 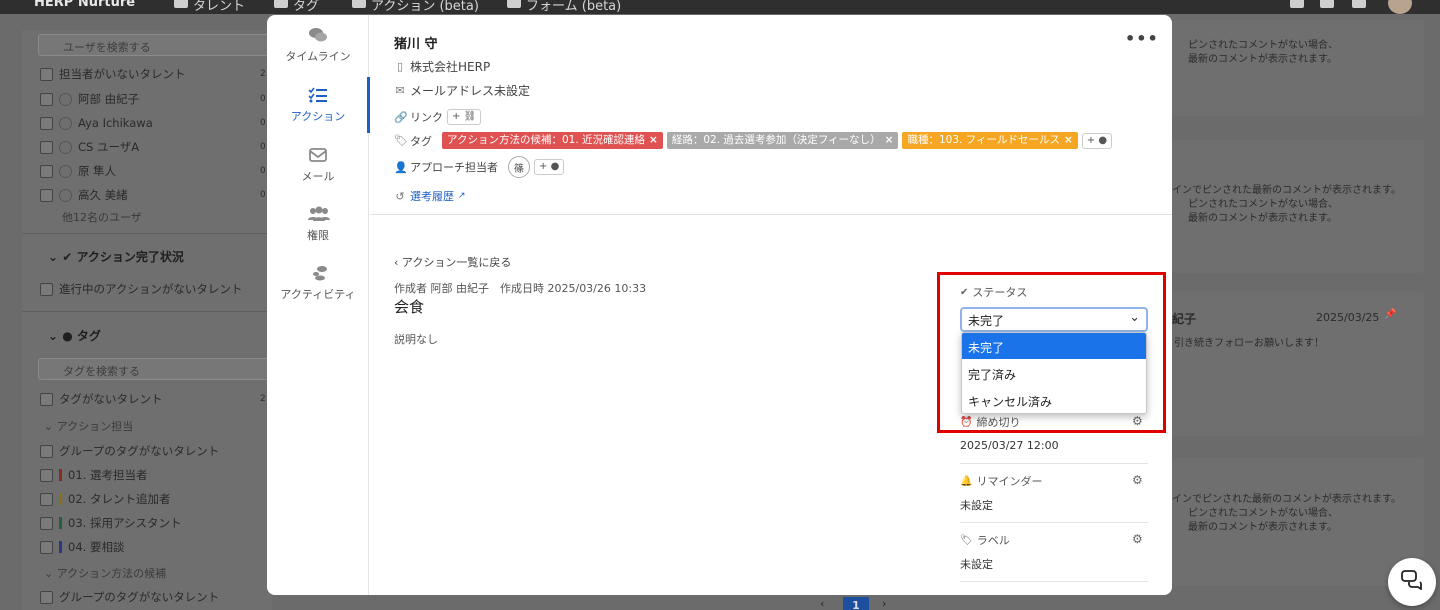 What do you see at coordinates (1412, 582) in the screenshot?
I see `chat-button` at bounding box center [1412, 582].